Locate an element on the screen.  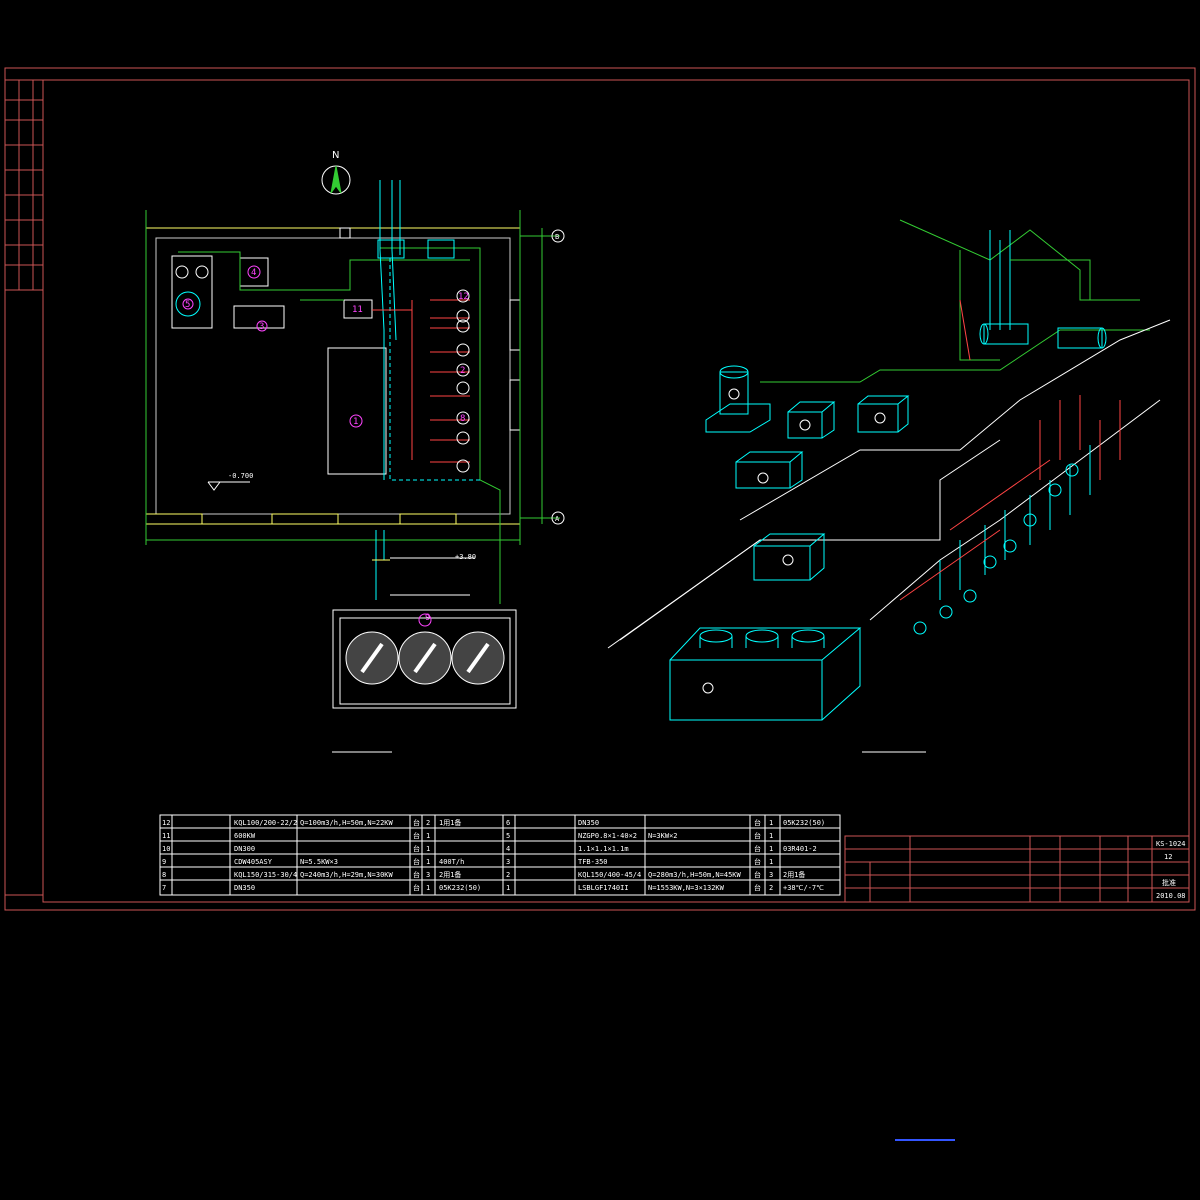
table-row-spec: KQL150/315-30/4 is located at coordinates (265, 875).